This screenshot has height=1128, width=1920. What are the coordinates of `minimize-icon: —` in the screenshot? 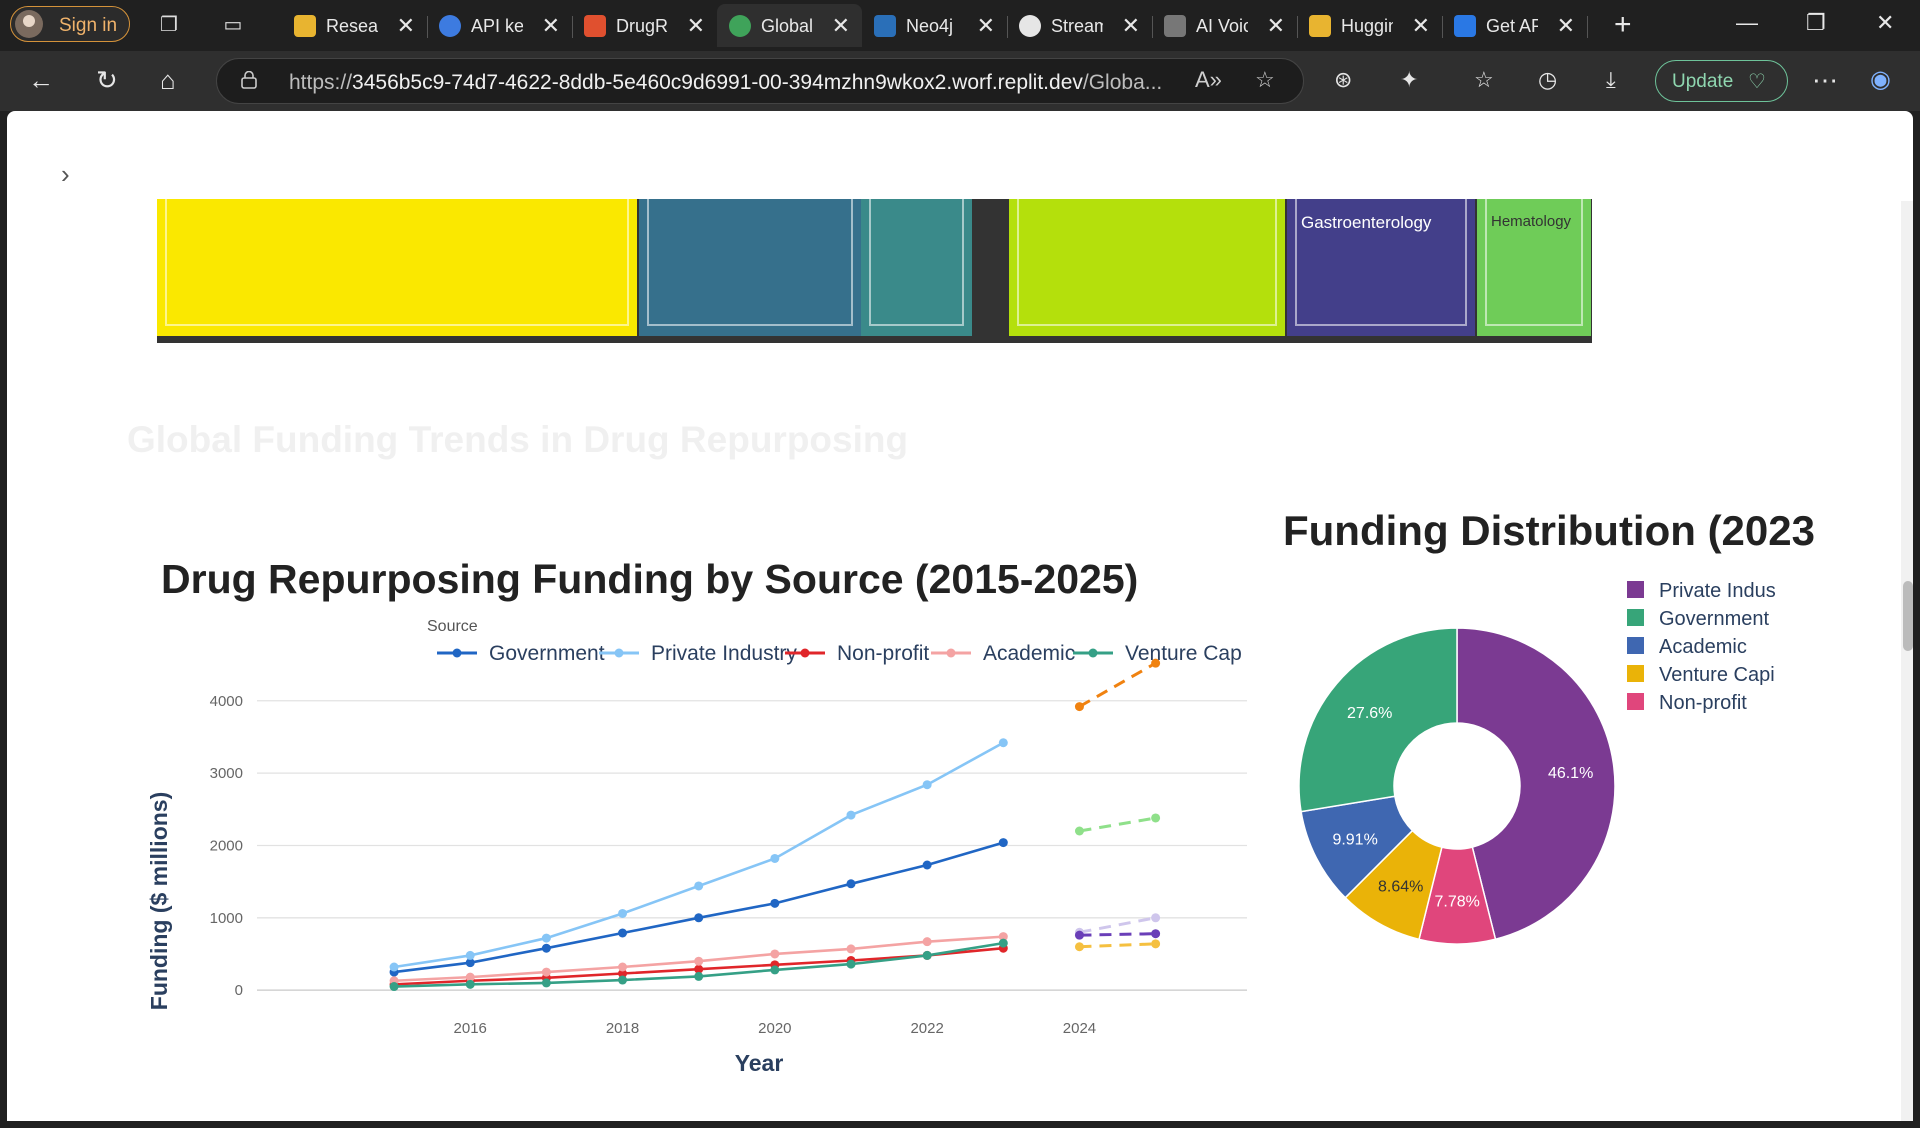 It's located at (1747, 23).